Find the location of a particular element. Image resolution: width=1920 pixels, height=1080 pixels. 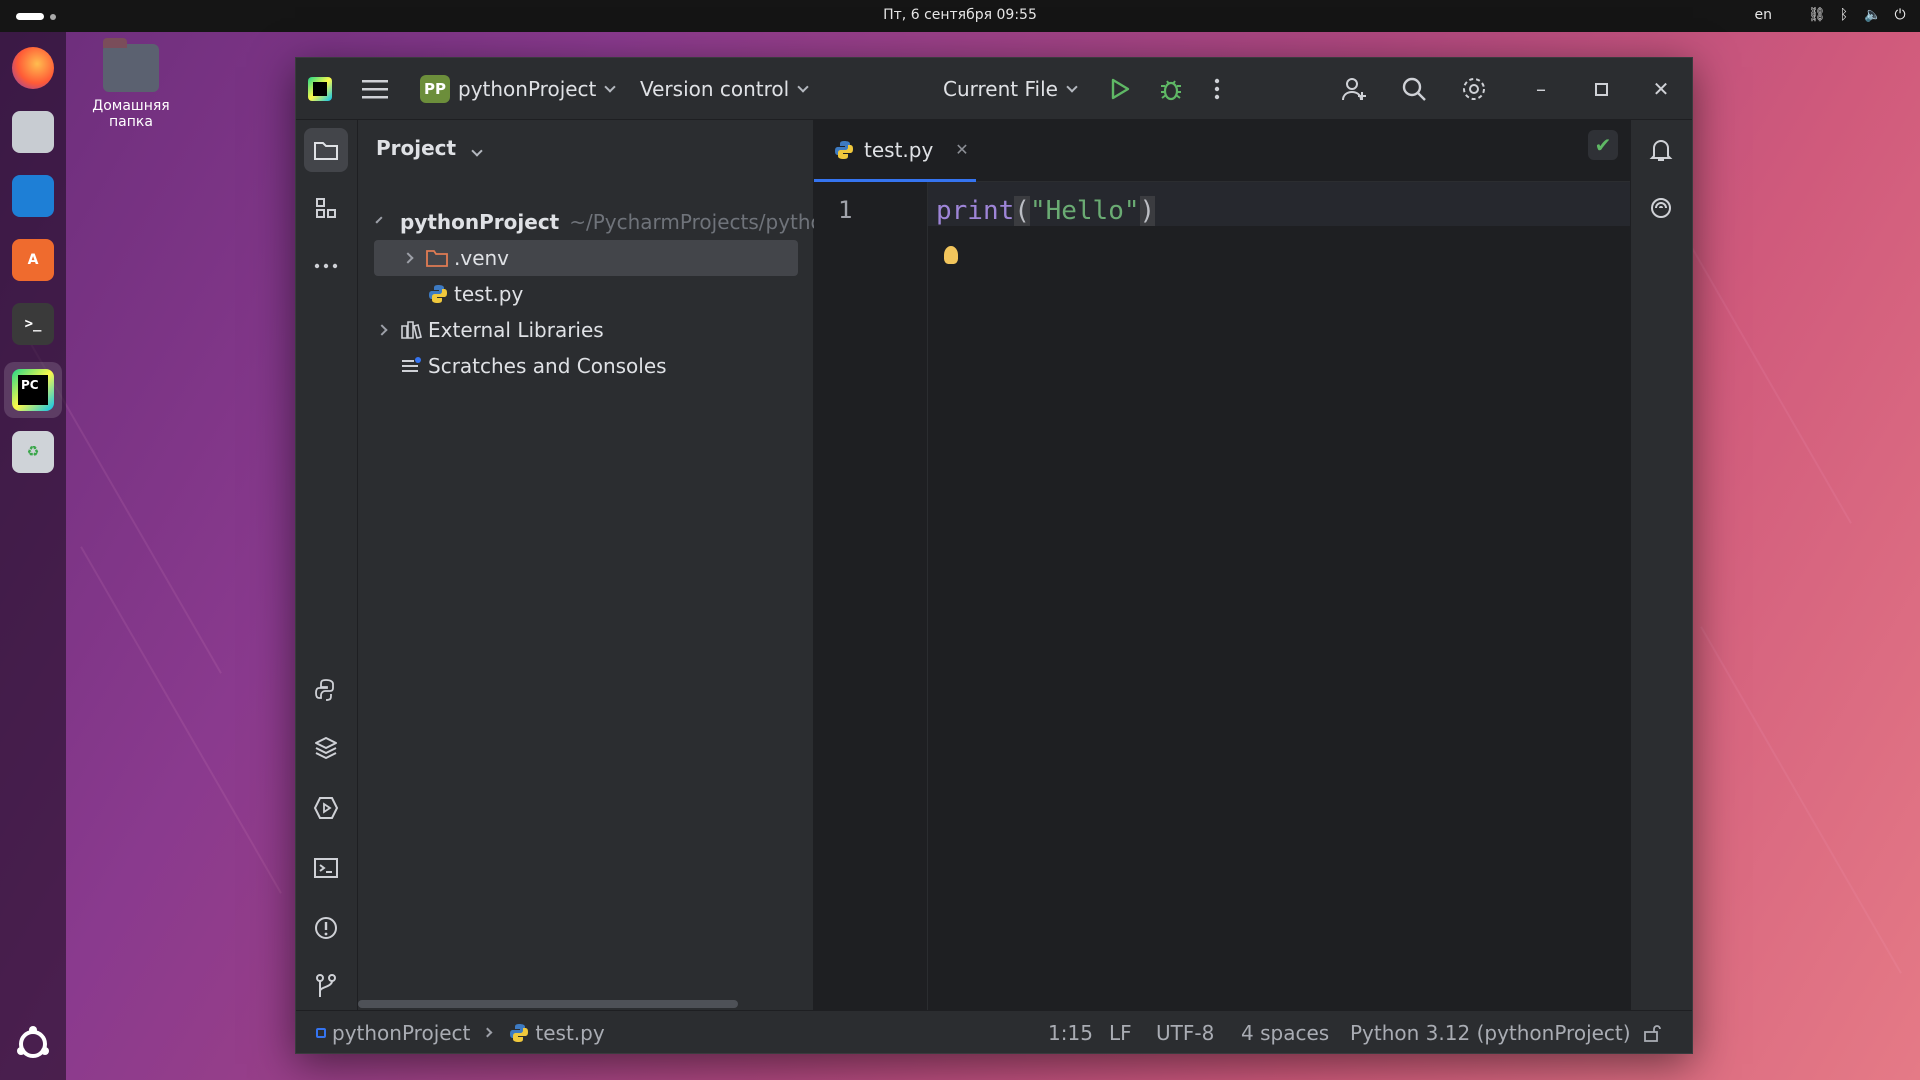

code-with-me-button is located at coordinates (1354, 89).